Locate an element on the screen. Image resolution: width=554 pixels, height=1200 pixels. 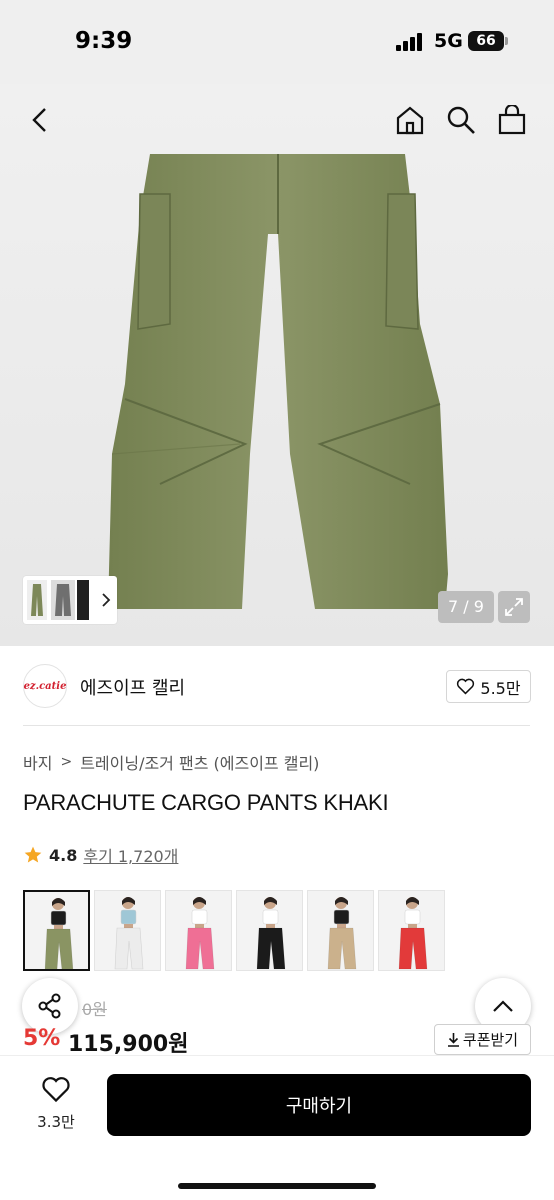
breadcrumb: 바지 > 트레이닝/조거 팬츠 (에즈이프 캘리) is located at coordinates (171, 762).